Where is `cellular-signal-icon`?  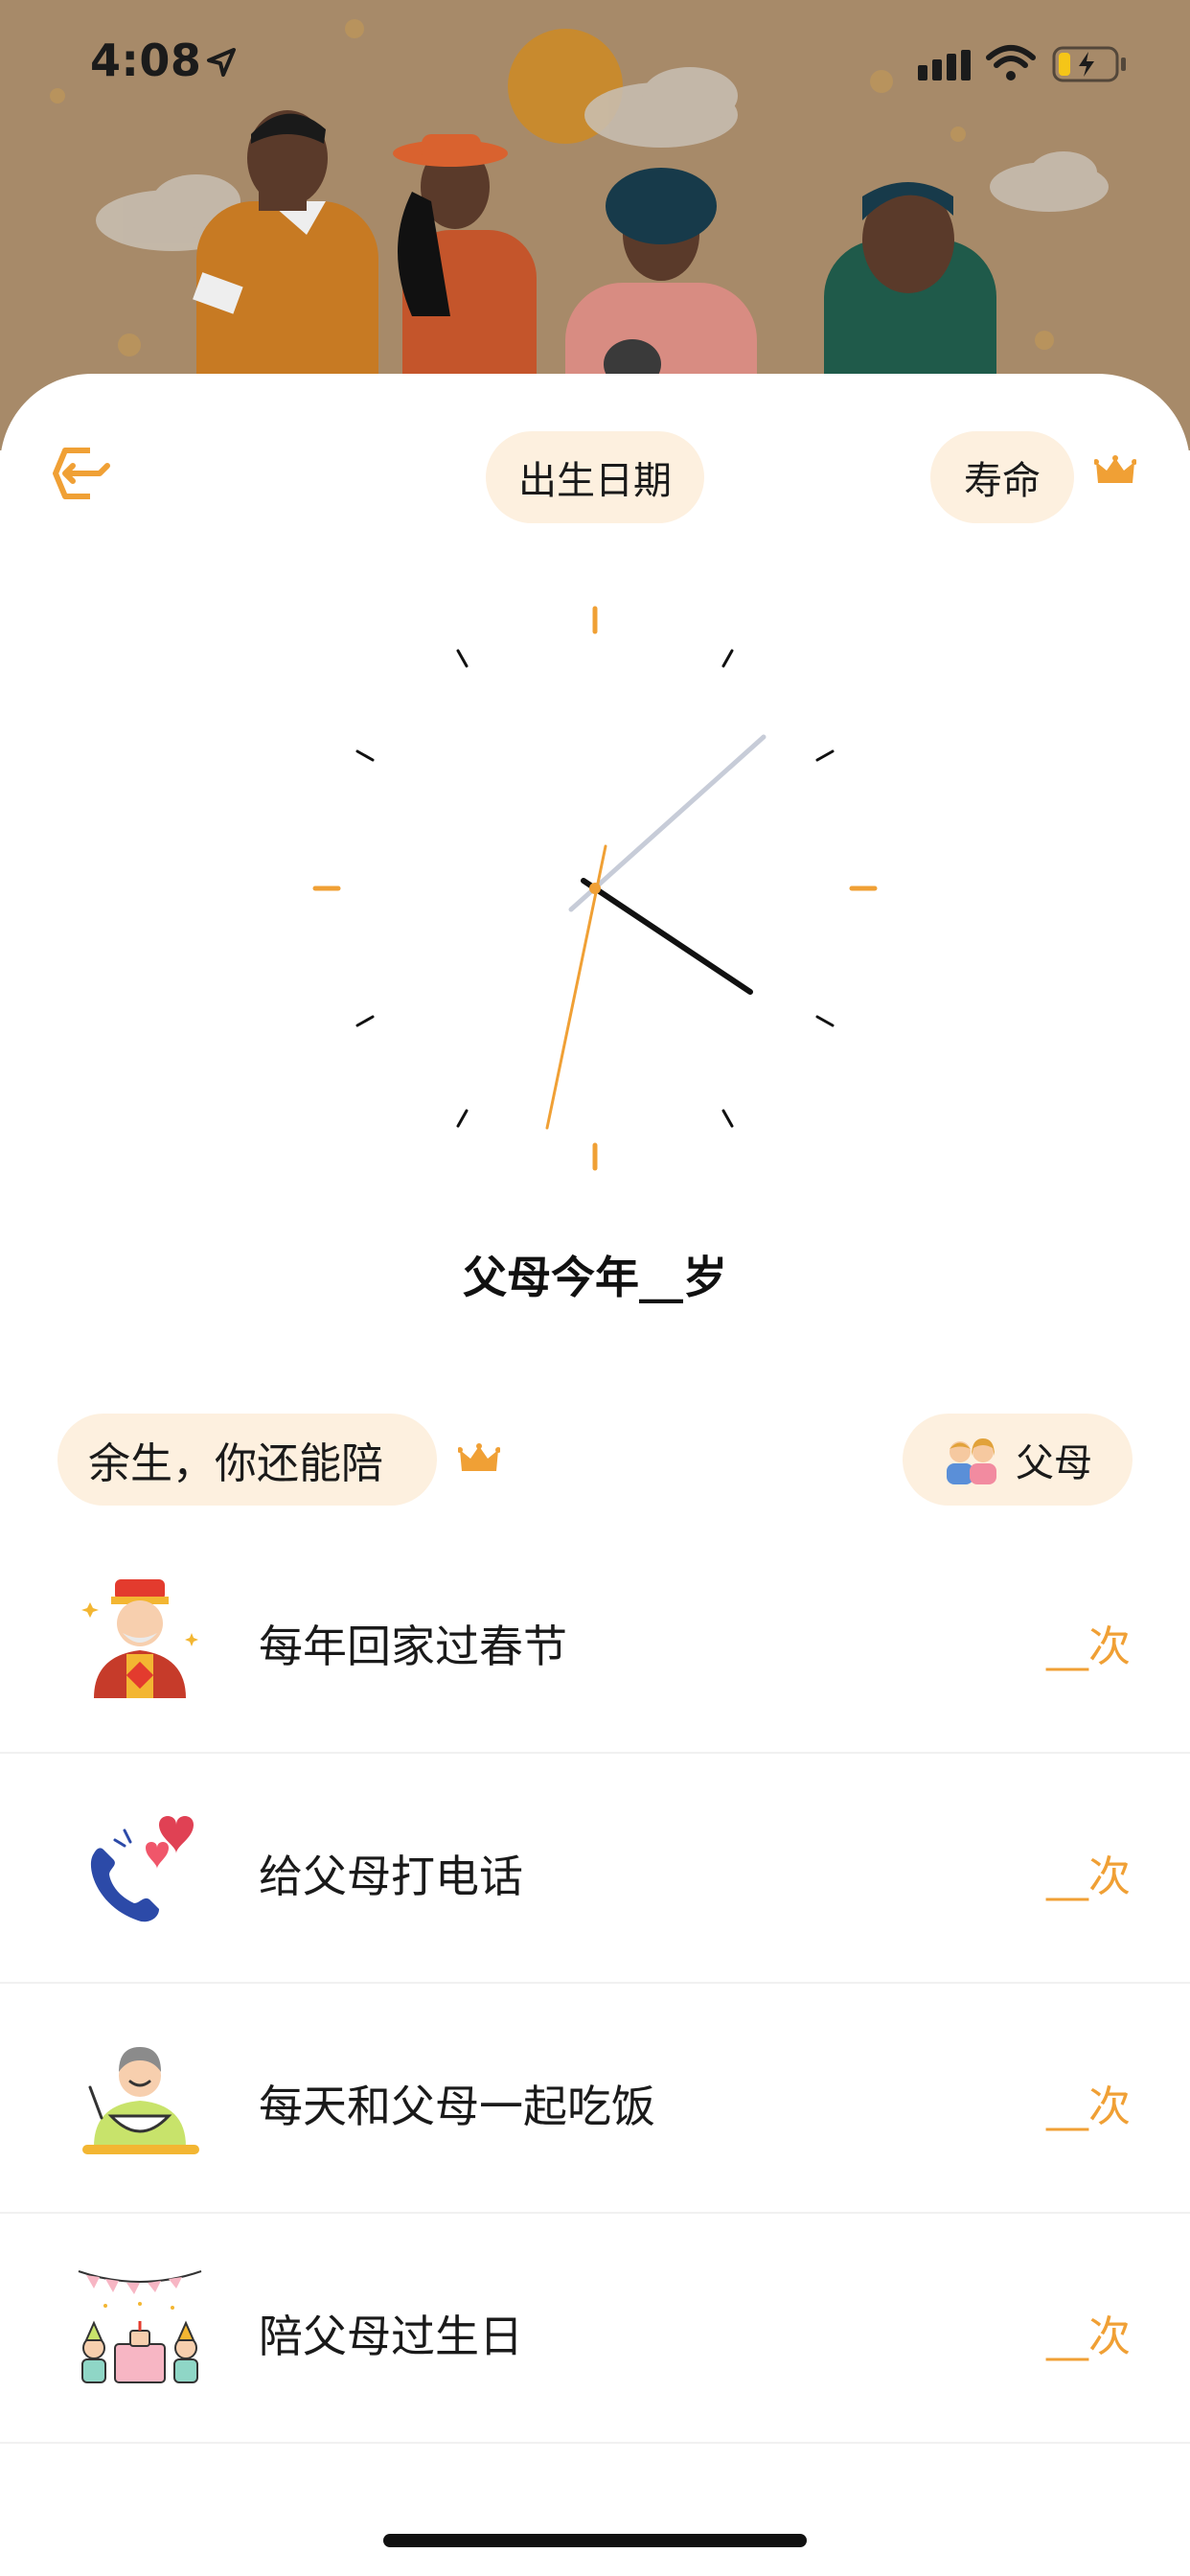
cellular-signal-icon is located at coordinates (945, 65).